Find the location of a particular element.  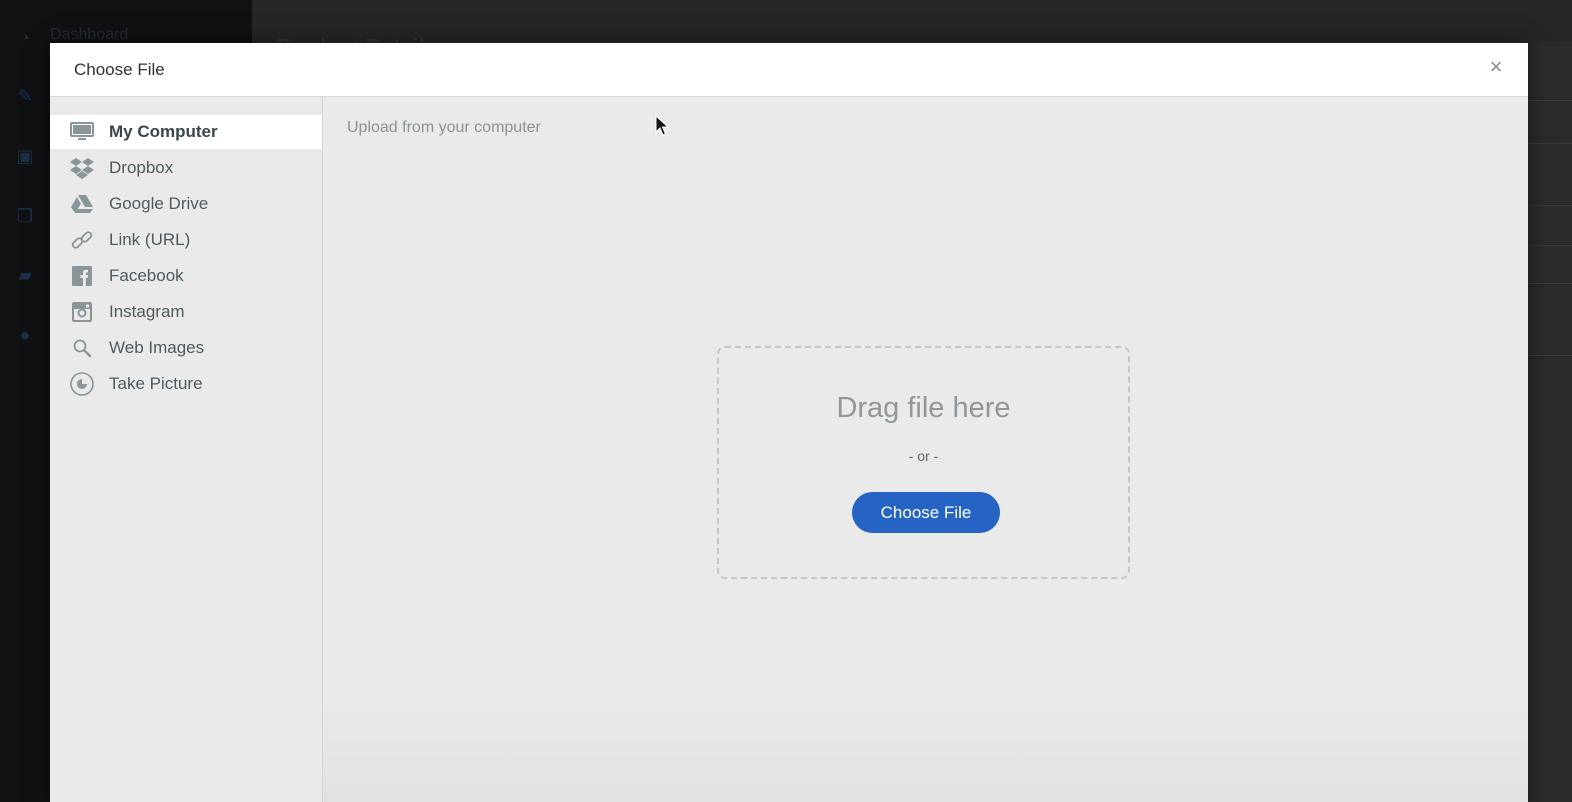

background-topbar is located at coordinates (912, 21).